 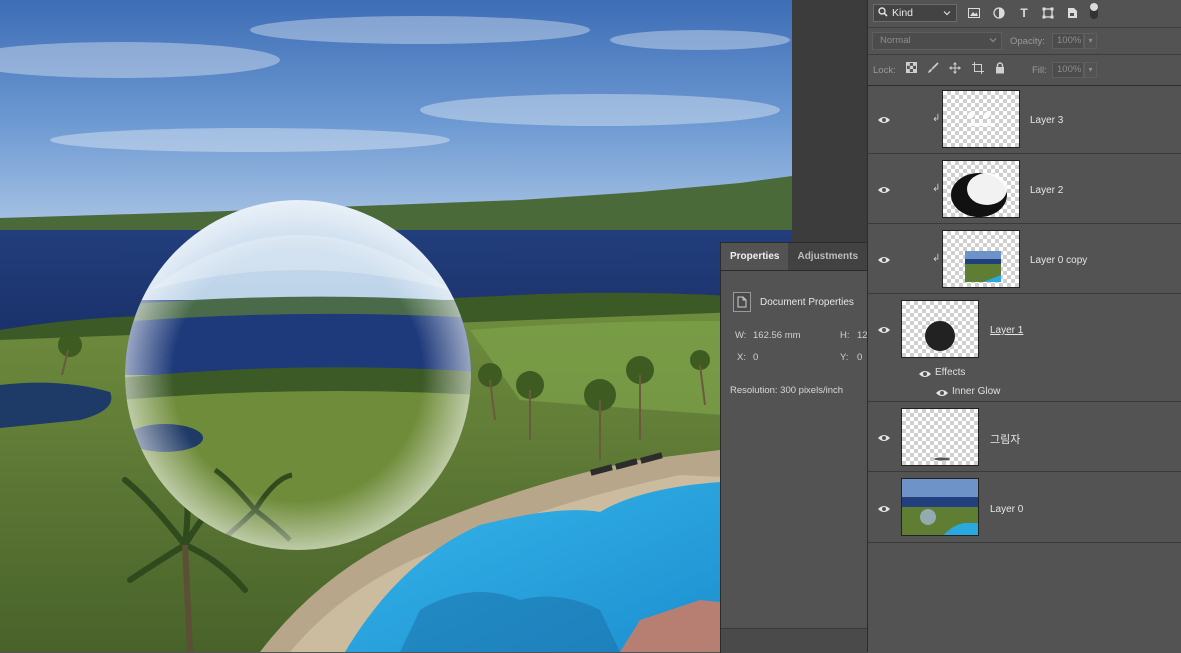 What do you see at coordinates (1024, 120) in the screenshot?
I see `layer-row-layer-3: ↲ Layer 3` at bounding box center [1024, 120].